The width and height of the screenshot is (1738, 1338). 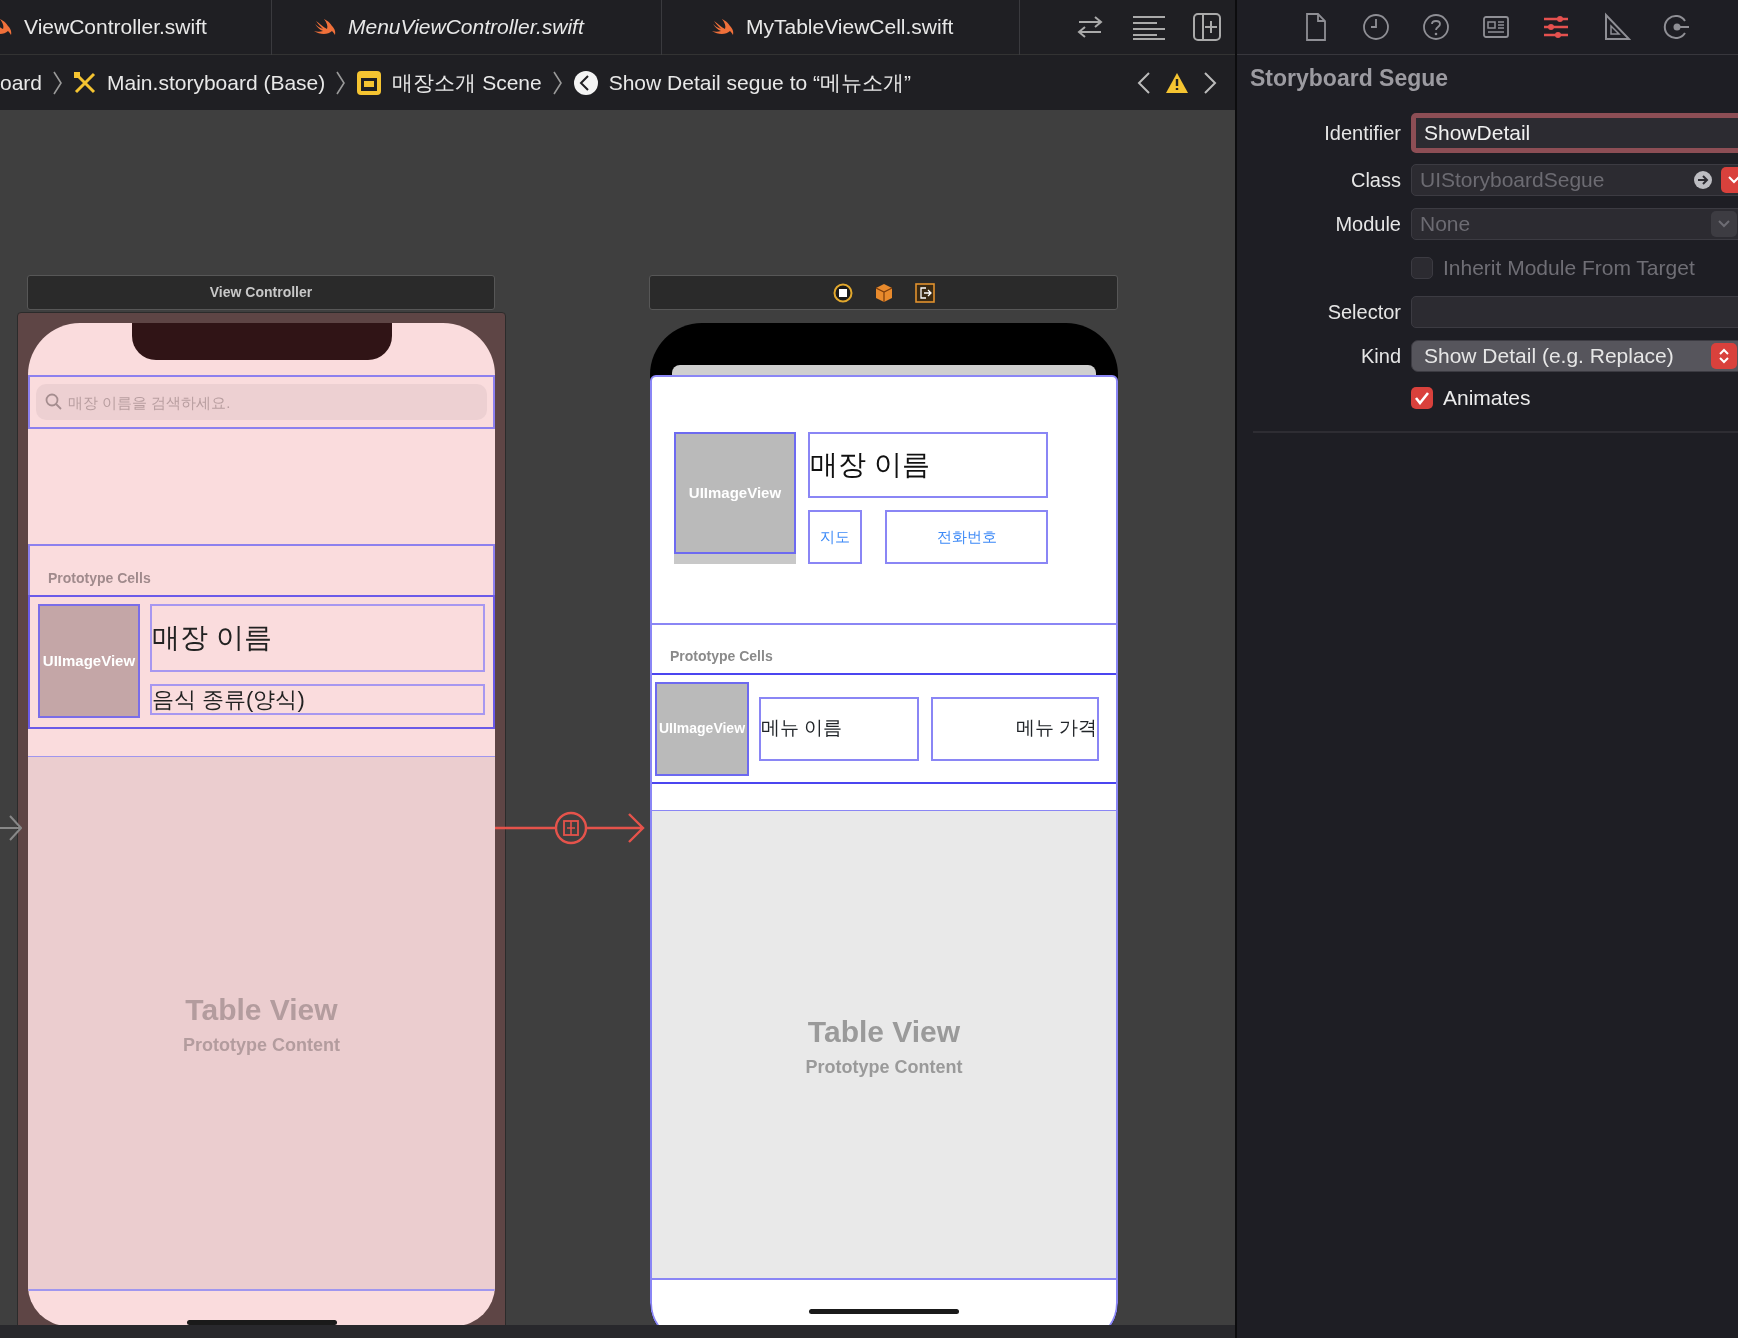 I want to click on identifier-field: ShowDetail, so click(x=1574, y=133).